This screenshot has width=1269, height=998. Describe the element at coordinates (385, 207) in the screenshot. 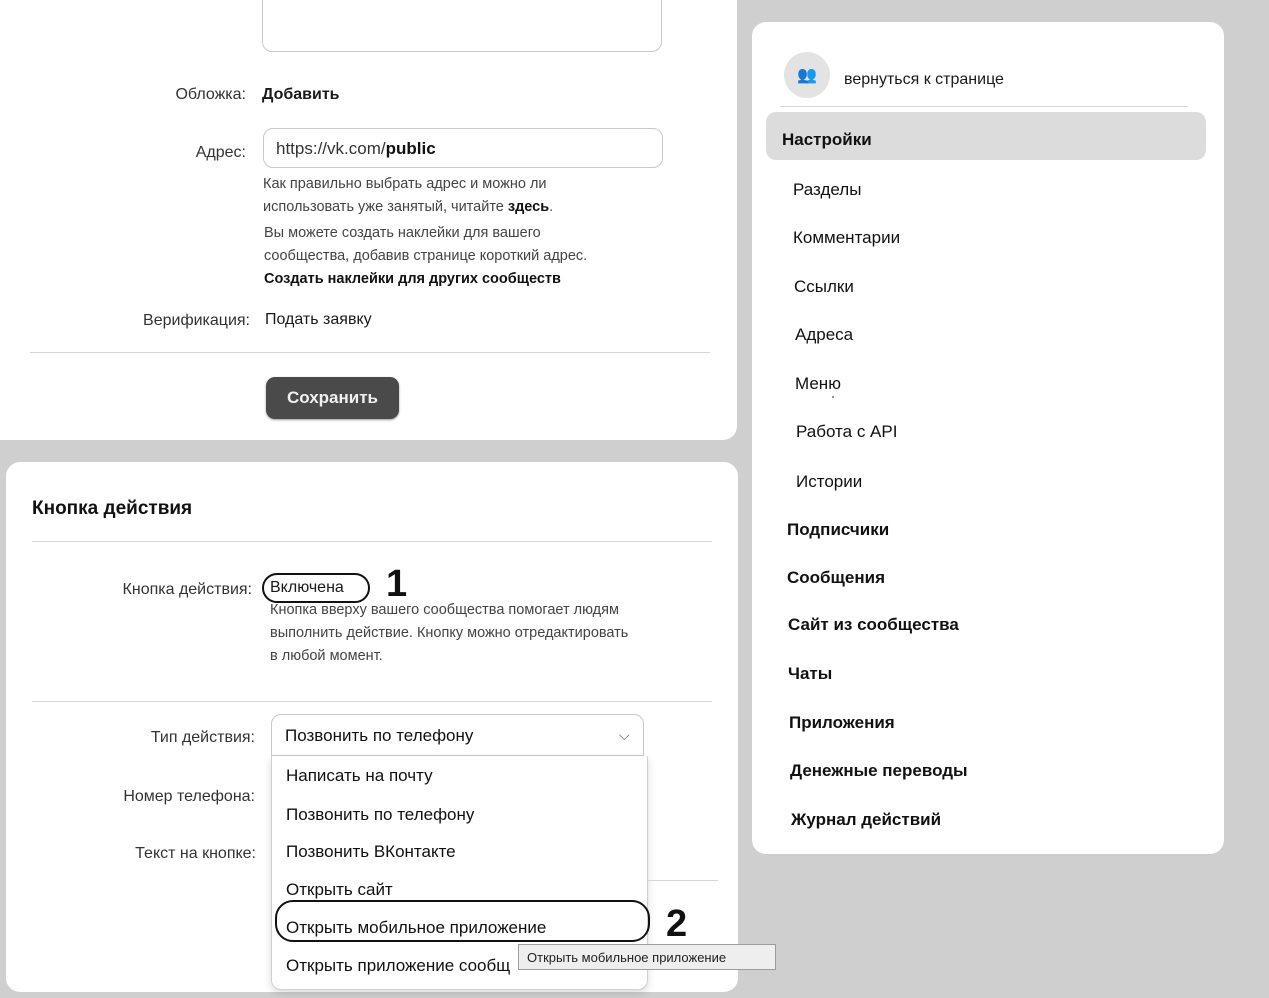

I see `address-hint-line2: использовать уже занятый, читайте` at that location.